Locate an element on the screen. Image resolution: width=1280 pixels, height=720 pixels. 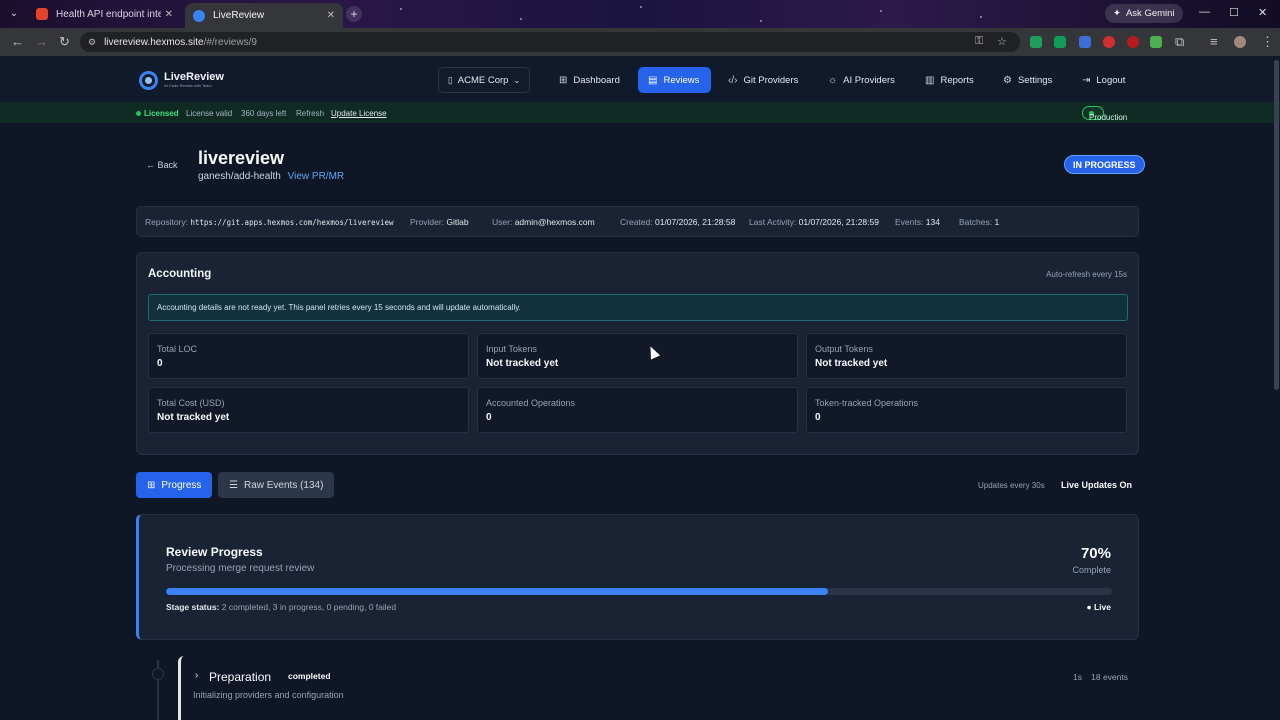
live-updates-toggle: Live Updates On is located at coordinates (1096, 485).